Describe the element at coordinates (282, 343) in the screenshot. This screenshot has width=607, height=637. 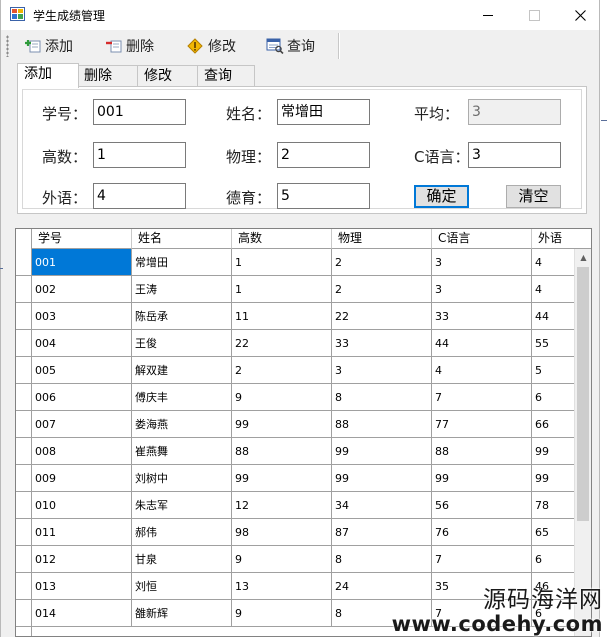
I see `table-cell-math: 22` at that location.